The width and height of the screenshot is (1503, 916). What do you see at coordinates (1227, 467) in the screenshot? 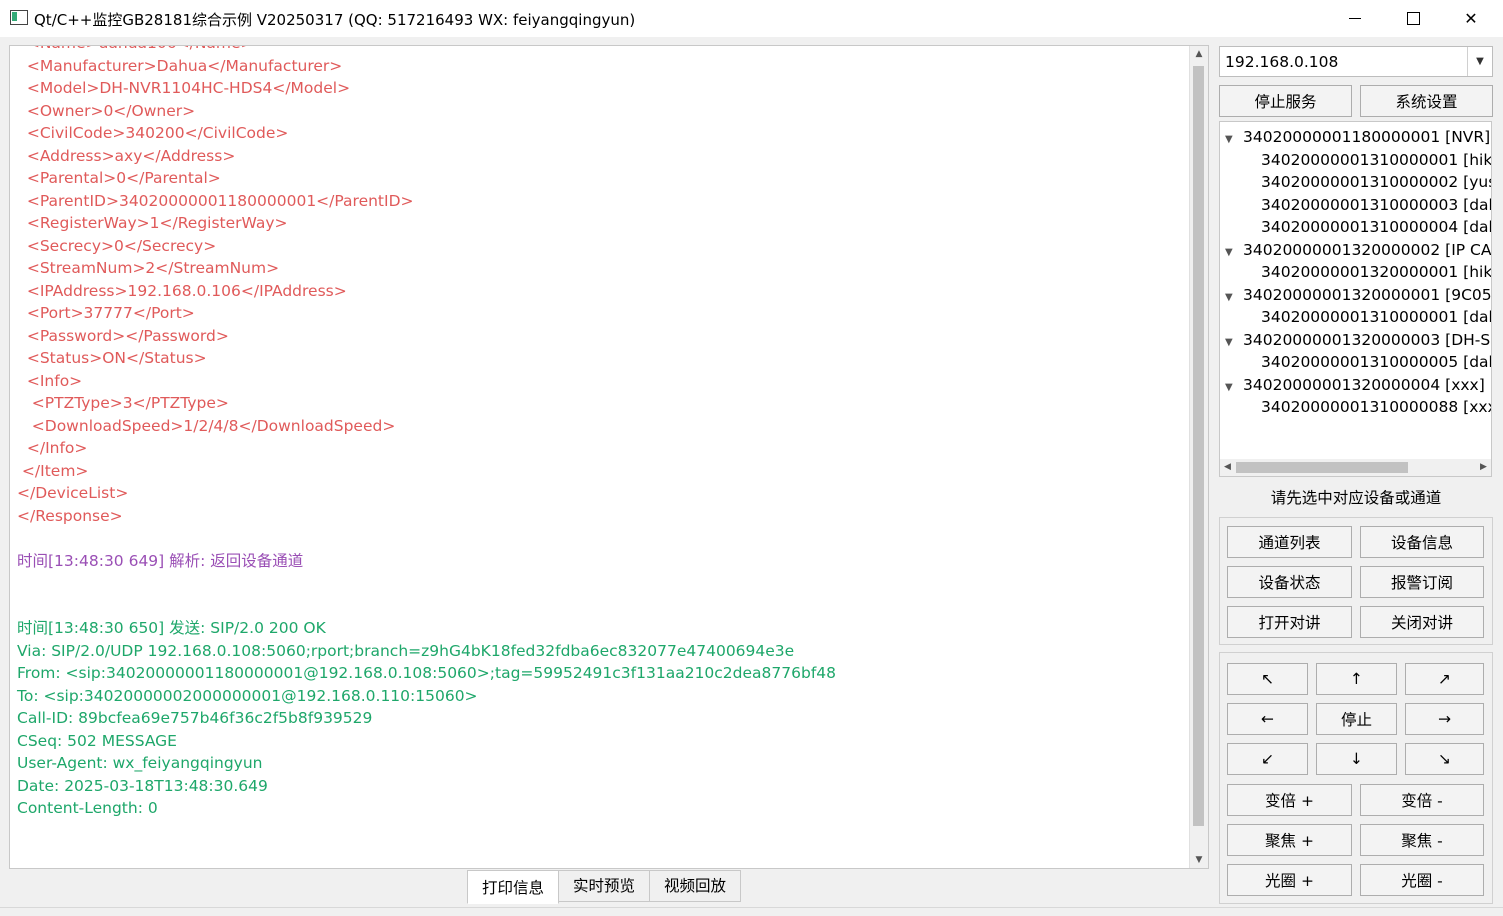
I see `scroll-left-icon: ◀` at bounding box center [1227, 467].